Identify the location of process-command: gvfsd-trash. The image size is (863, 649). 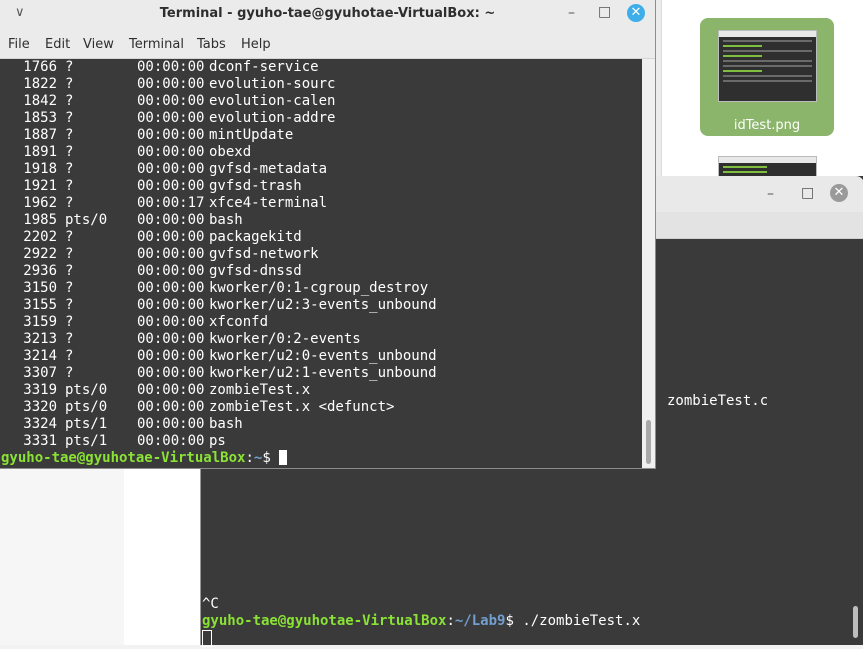
(255, 186).